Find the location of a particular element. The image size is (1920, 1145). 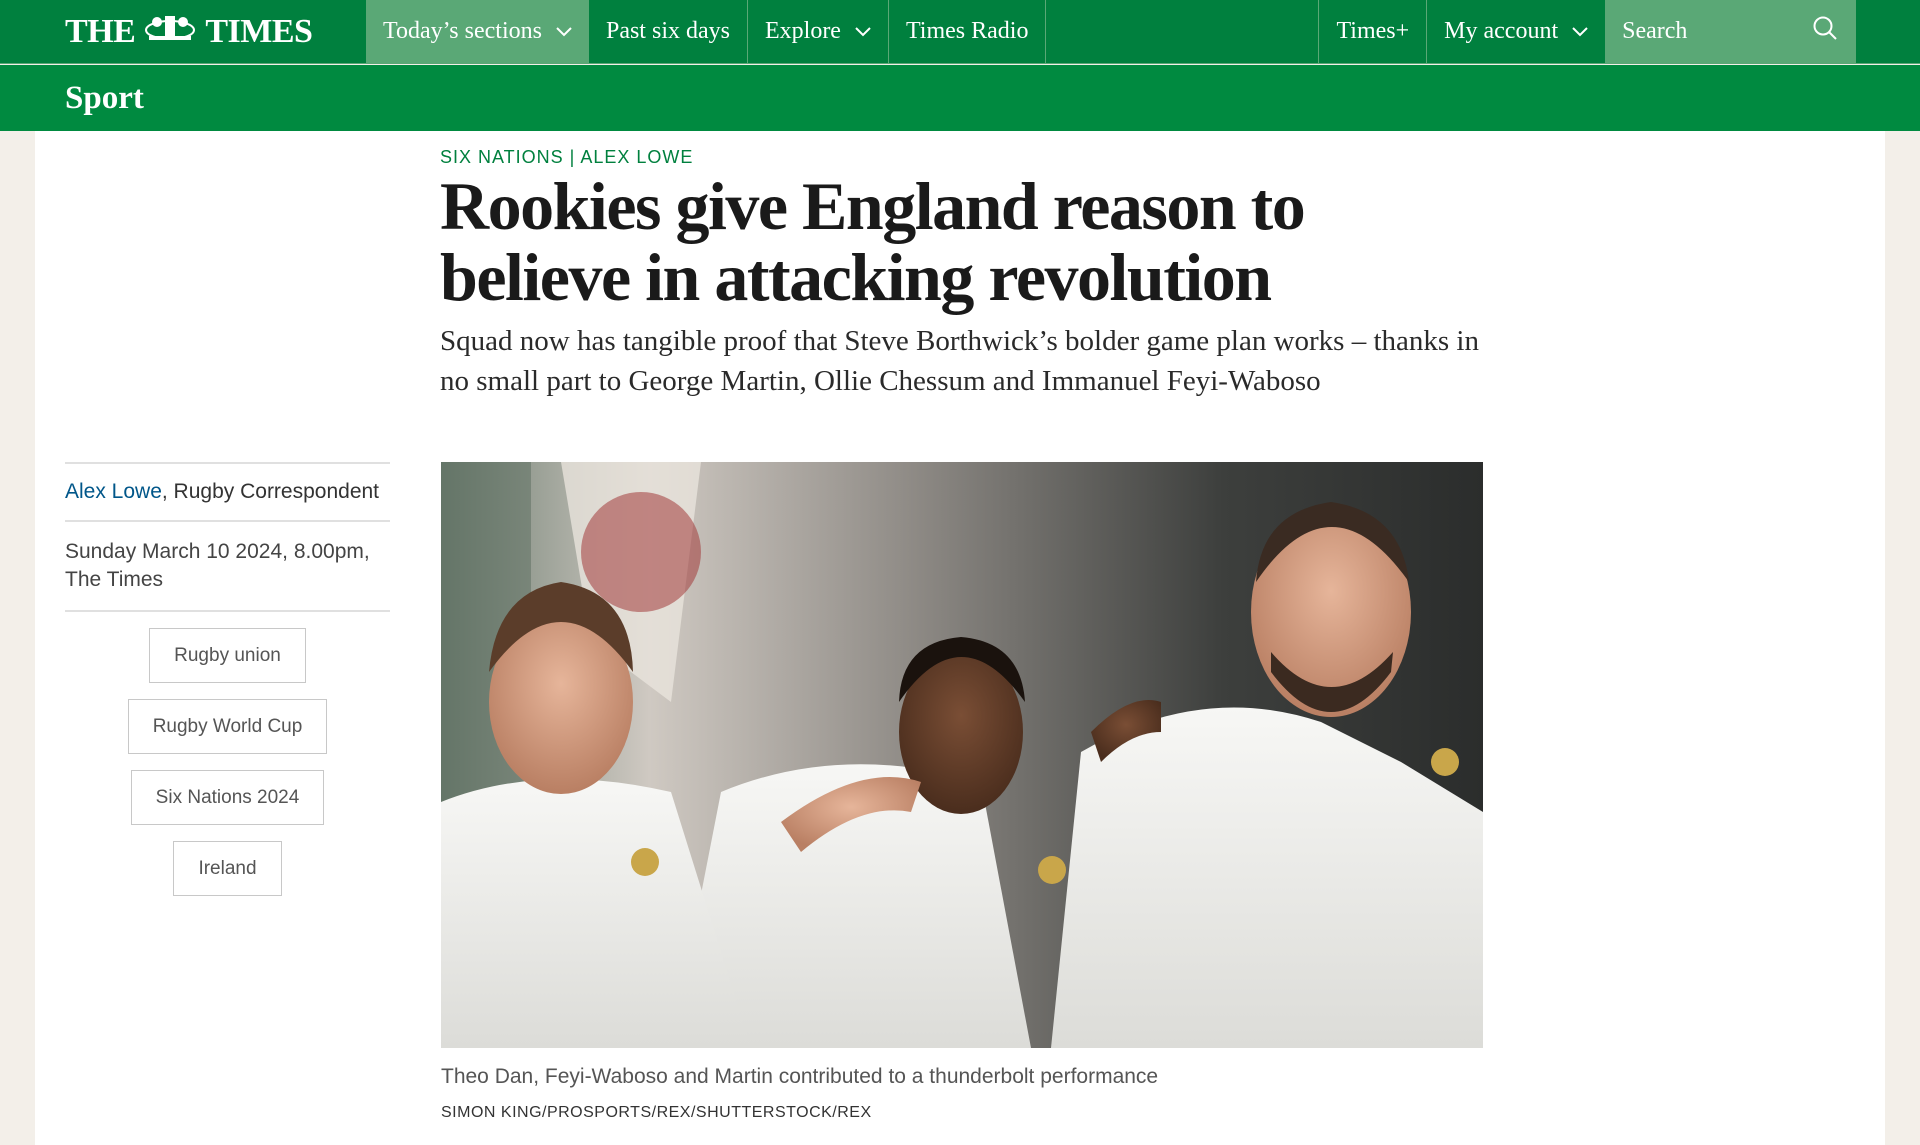

nav-explore-label: Explore is located at coordinates (802, 31).